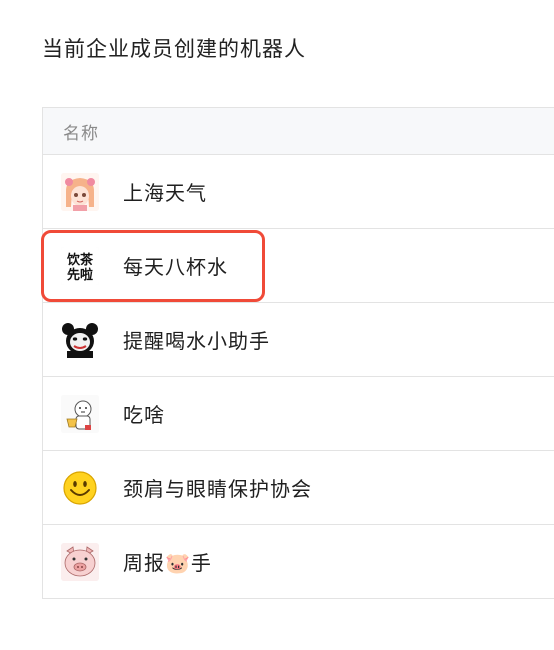  What do you see at coordinates (80, 191) in the screenshot?
I see `anime-girl-avatar-icon` at bounding box center [80, 191].